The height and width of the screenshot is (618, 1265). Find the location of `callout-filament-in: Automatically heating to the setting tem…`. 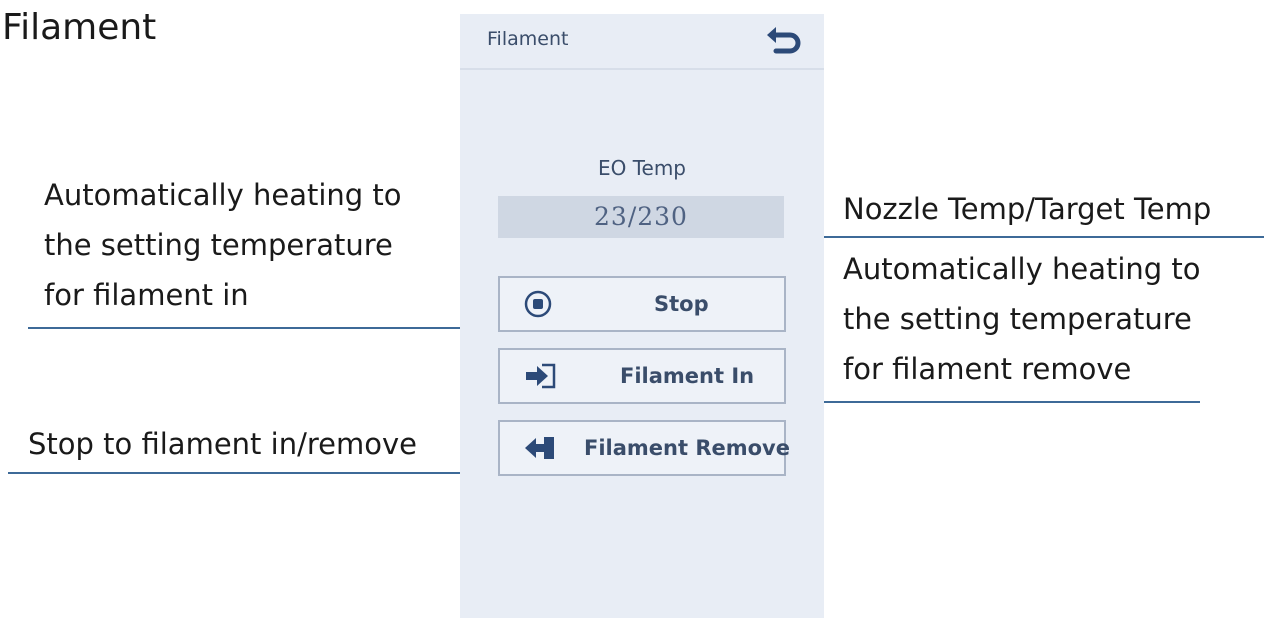

callout-filament-in: Automatically heating to the setting tem… is located at coordinates (223, 245).